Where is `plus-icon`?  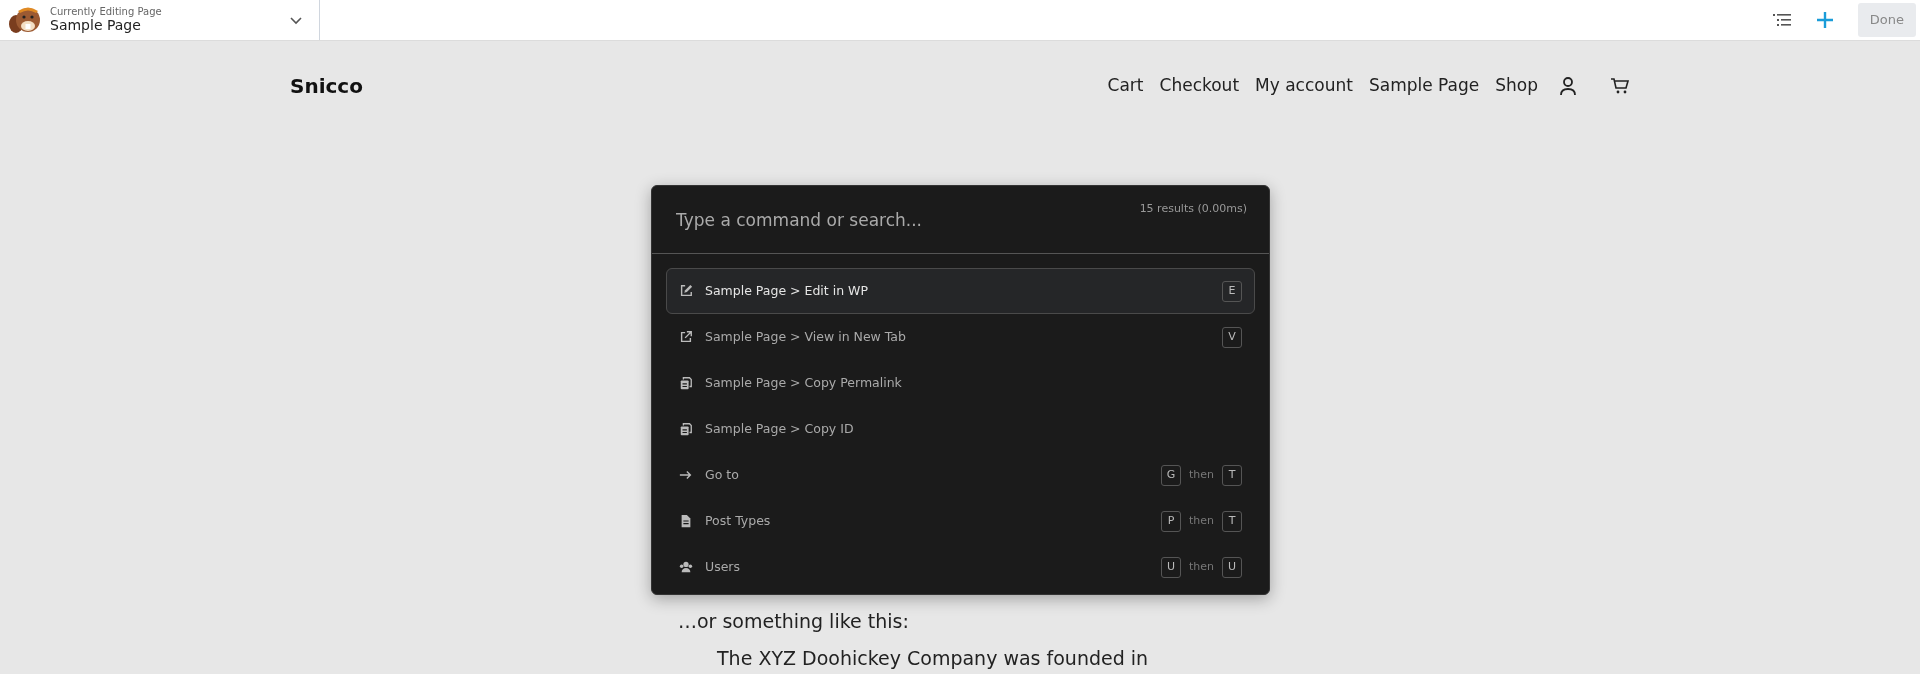 plus-icon is located at coordinates (1824, 20).